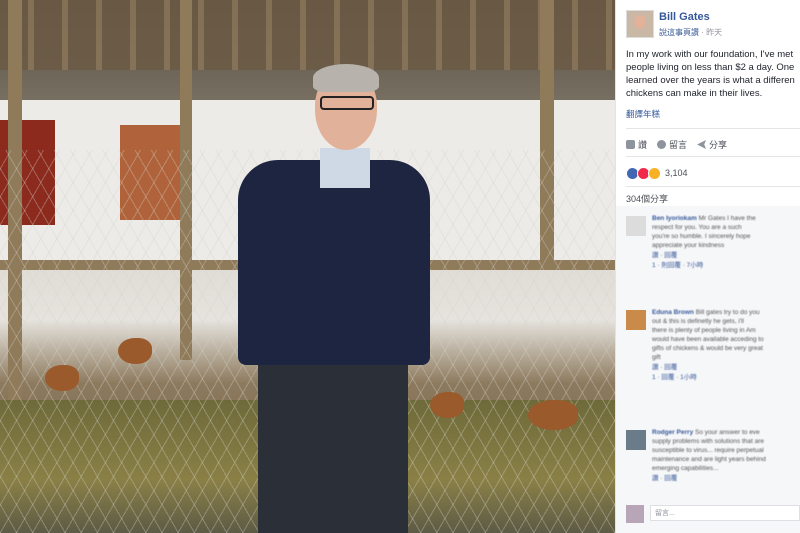  Describe the element at coordinates (674, 218) in the screenshot. I see `commenter-name: Ben Iyoriokam` at that location.